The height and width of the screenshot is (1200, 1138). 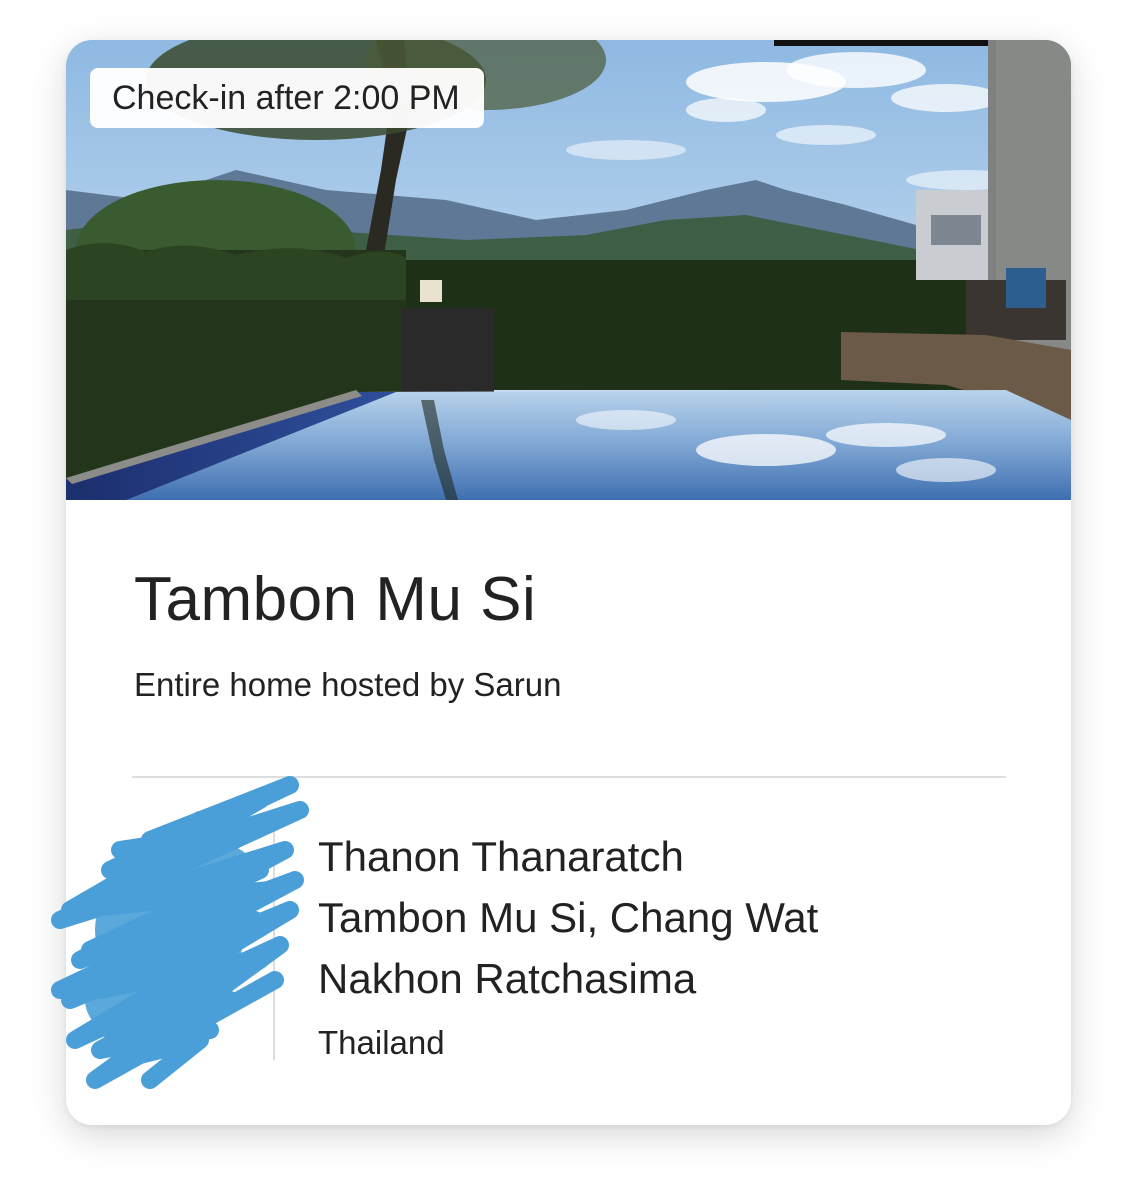 What do you see at coordinates (381, 1042) in the screenshot?
I see `address-country: Thailand` at bounding box center [381, 1042].